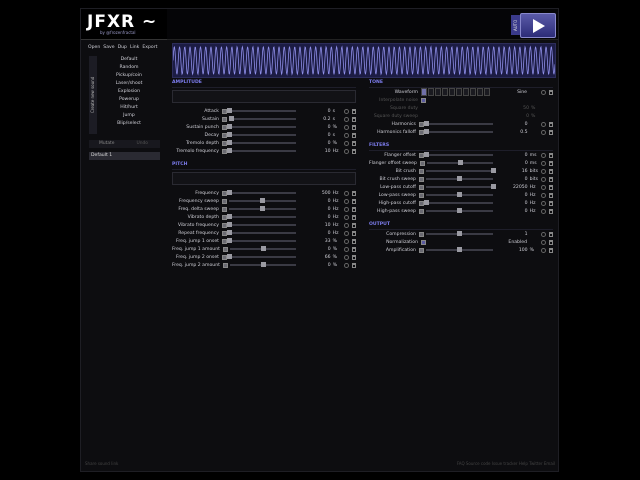 The width and height of the screenshot is (640, 480). I want to click on low-pass-cutoff-slider, so click(460, 186).